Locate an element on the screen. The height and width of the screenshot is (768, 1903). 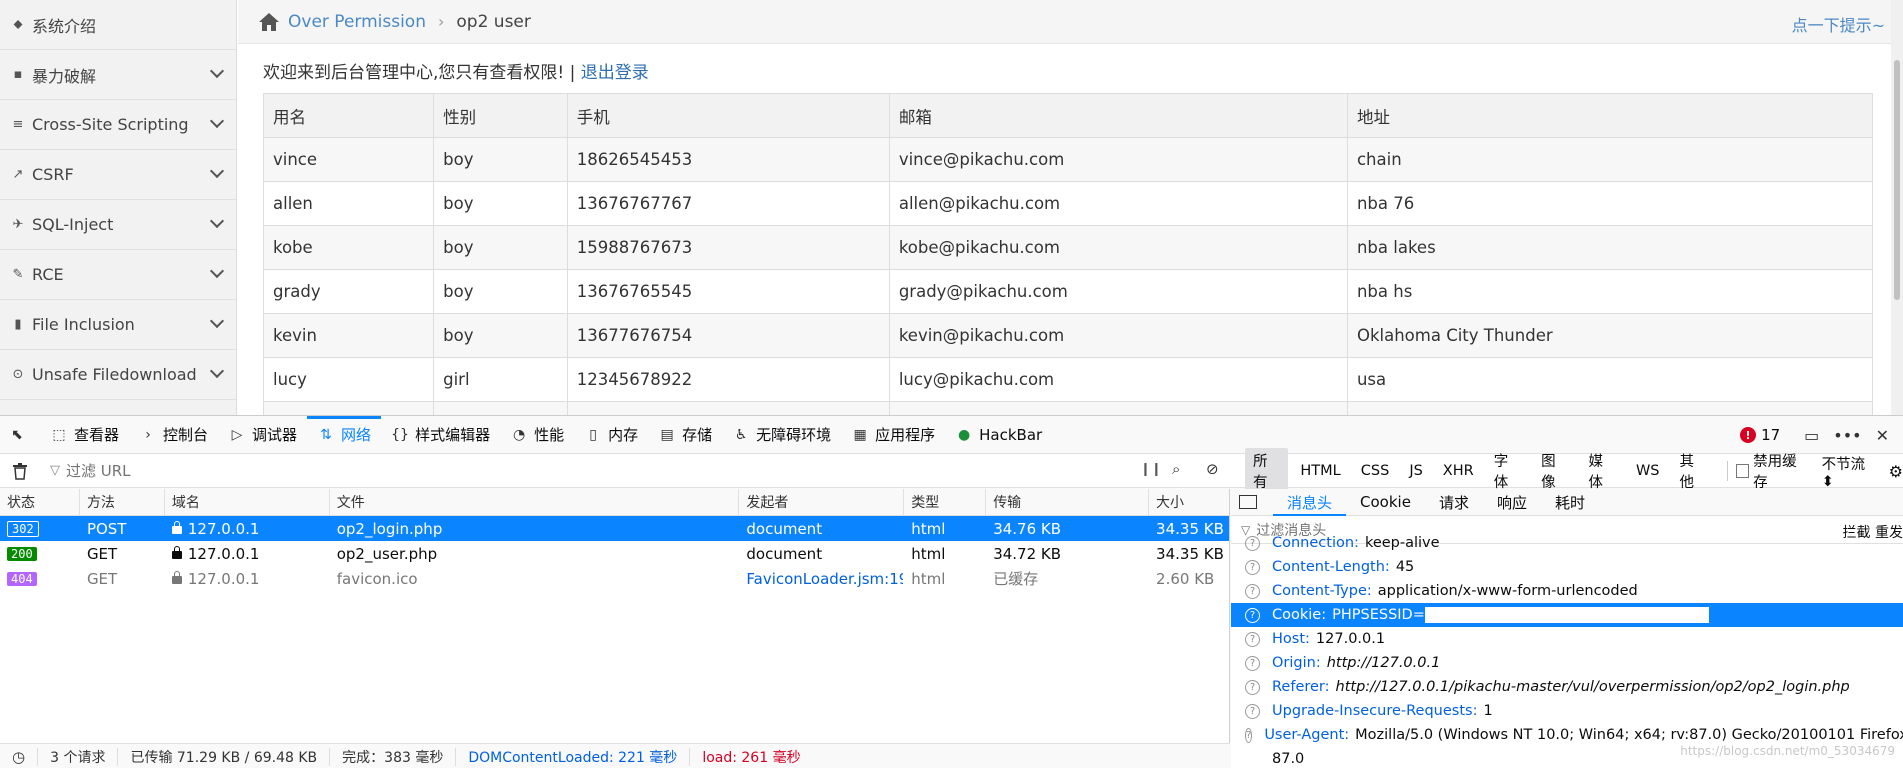
element-picker-button: ⬉ is located at coordinates (20, 435).